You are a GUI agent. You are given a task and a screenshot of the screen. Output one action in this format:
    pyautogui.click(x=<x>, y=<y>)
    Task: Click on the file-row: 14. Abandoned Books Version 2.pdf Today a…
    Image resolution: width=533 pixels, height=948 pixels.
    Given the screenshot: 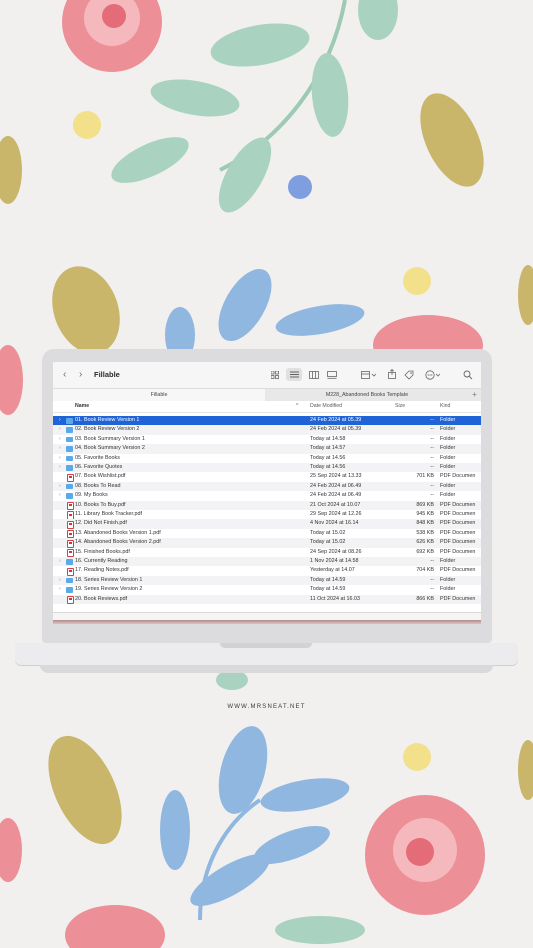 What is the action you would take?
    pyautogui.click(x=267, y=543)
    